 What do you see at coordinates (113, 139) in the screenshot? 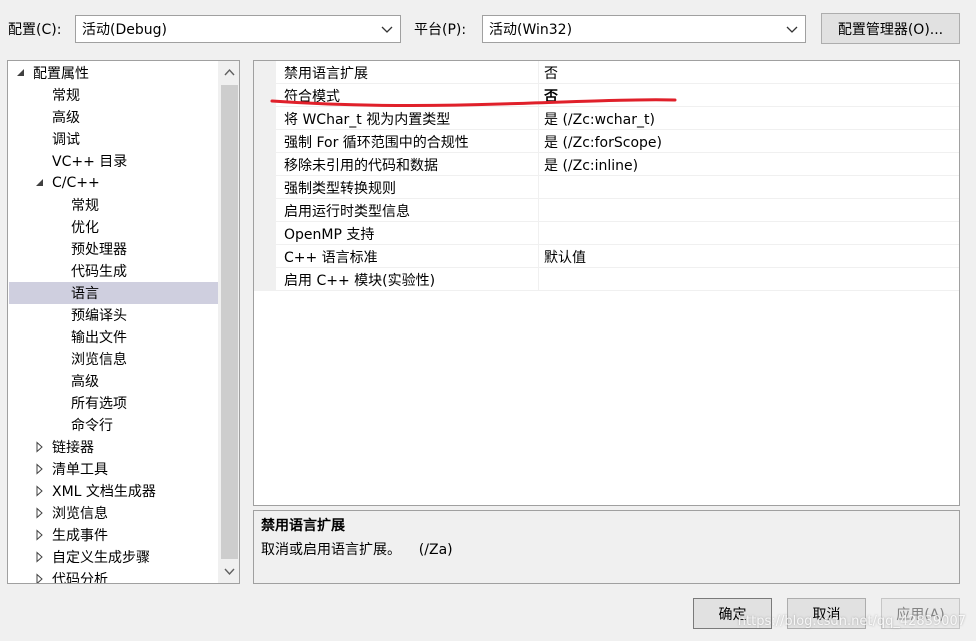
I see `tree-item: 调试` at bounding box center [113, 139].